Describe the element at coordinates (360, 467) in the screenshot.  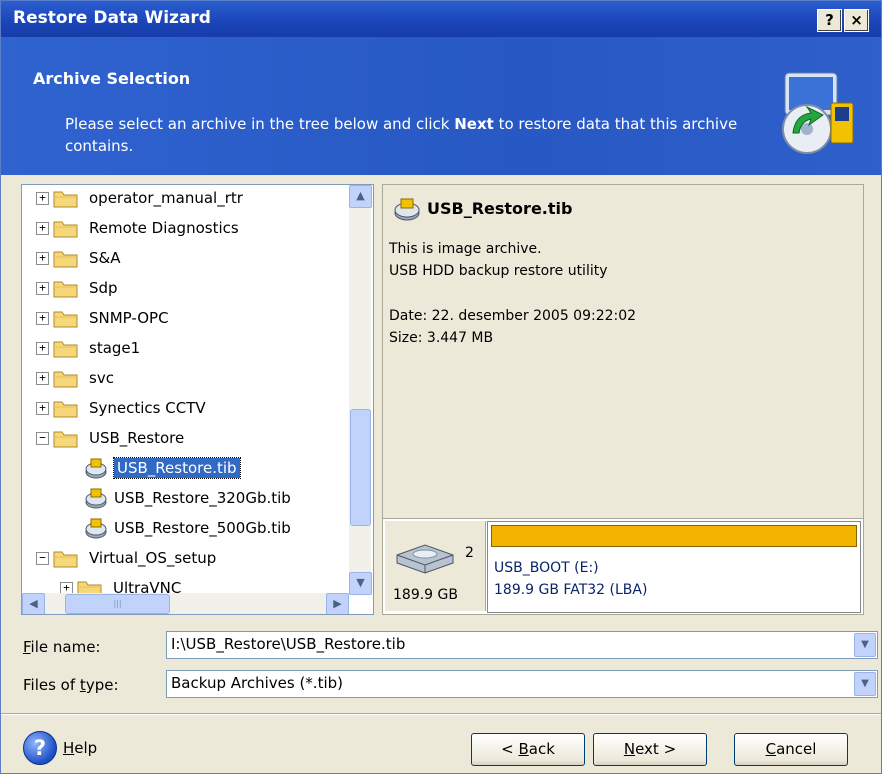
I see `vertical-scroll-thumb` at that location.